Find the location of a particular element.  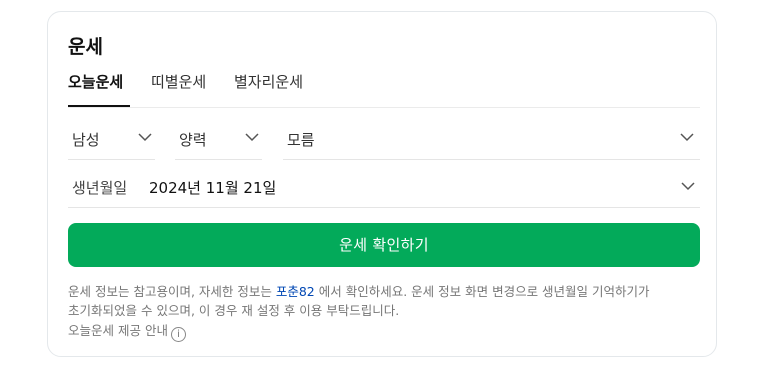

birth-time-value: 모름 is located at coordinates (301, 140).